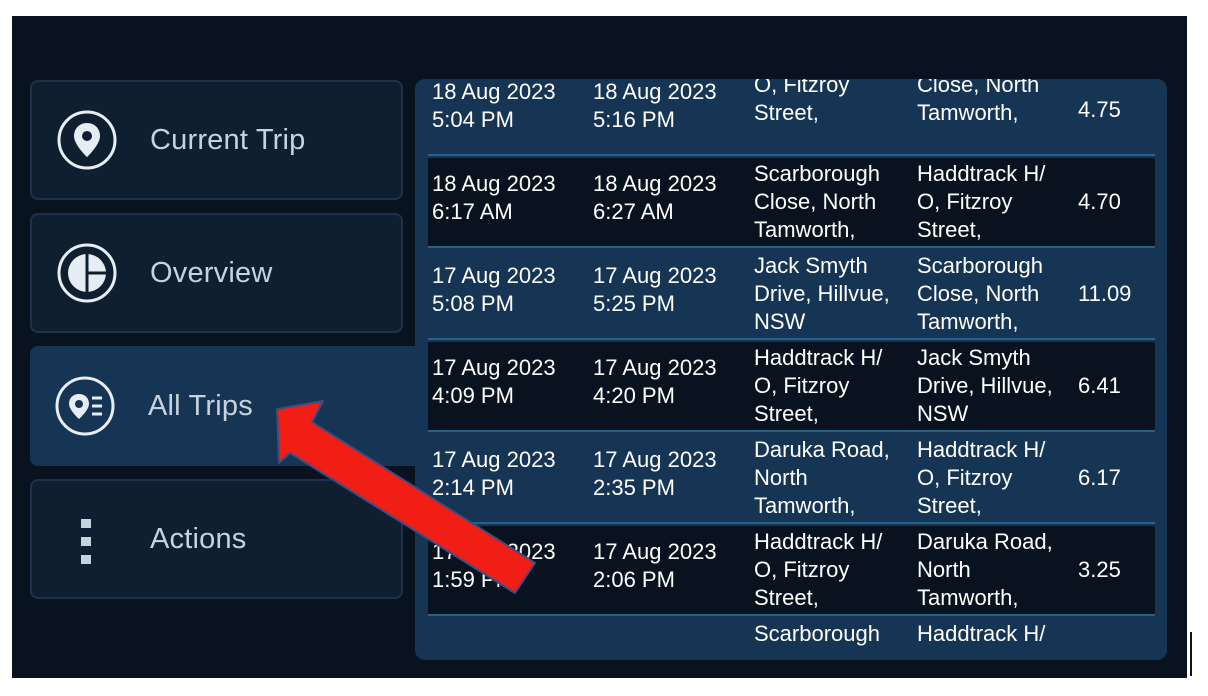 The height and width of the screenshot is (696, 1208). I want to click on edge-divider, so click(1191, 654).